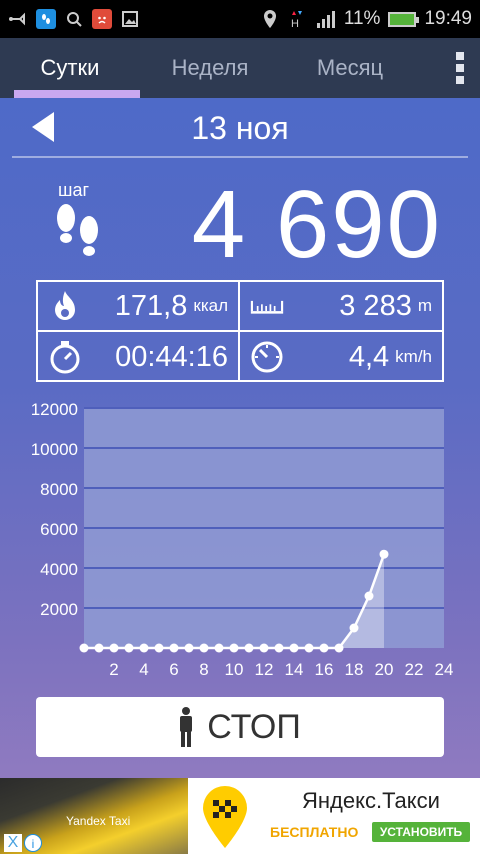  I want to click on status-bar: H 11% 19:49, so click(240, 19).